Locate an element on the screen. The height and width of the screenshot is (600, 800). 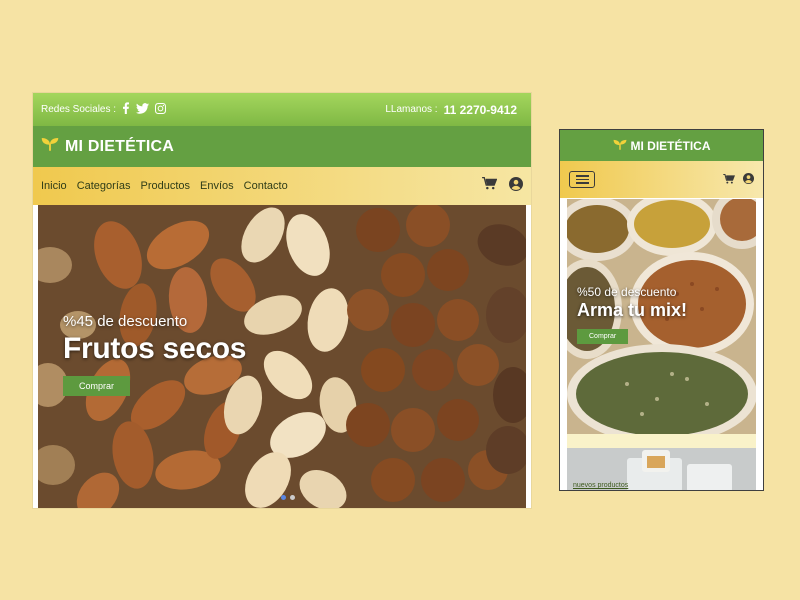
new-products-link: nuevos productos is located at coordinates (600, 485).